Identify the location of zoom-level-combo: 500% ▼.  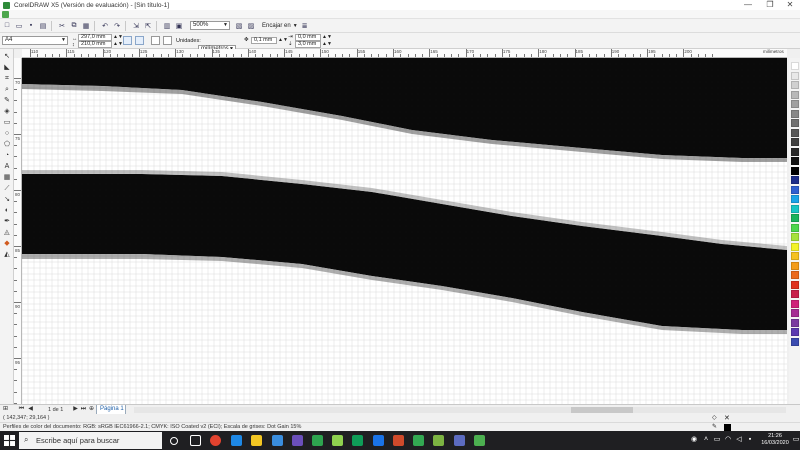
(210, 25).